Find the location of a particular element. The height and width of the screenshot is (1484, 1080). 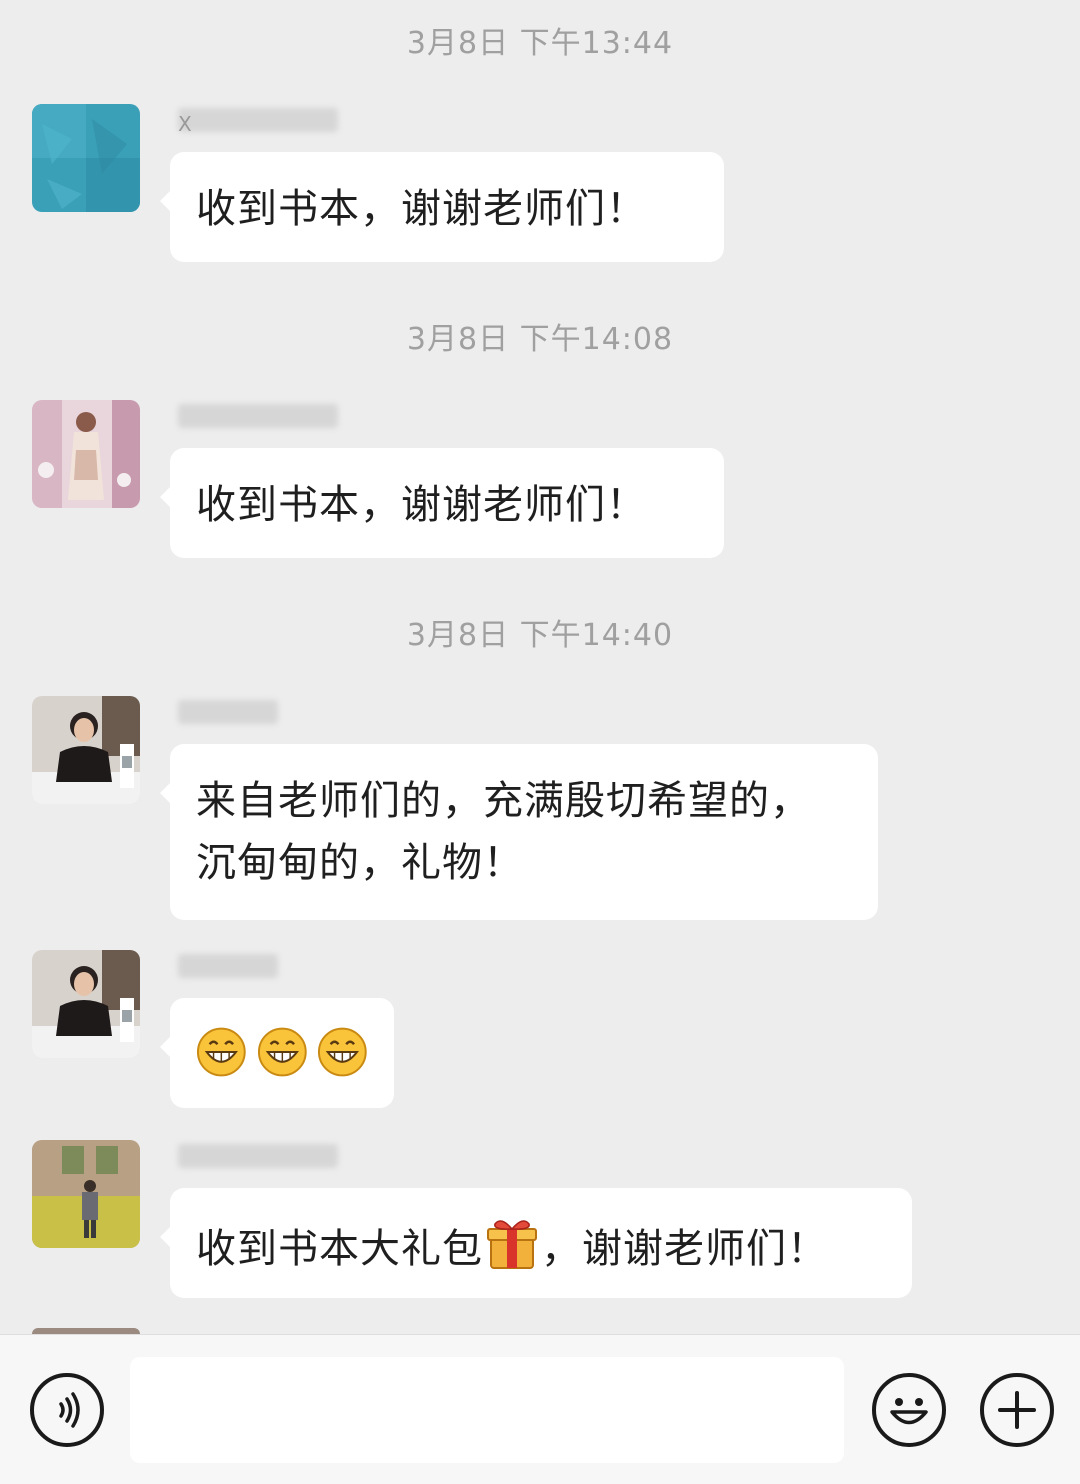

emoji-icon is located at coordinates (909, 1410).